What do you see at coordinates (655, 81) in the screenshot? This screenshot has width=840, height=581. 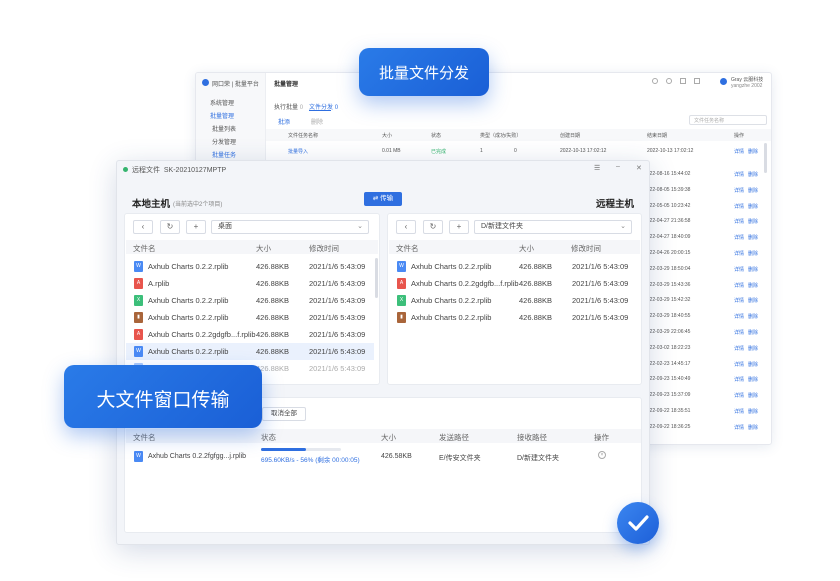 I see `notification-icon` at bounding box center [655, 81].